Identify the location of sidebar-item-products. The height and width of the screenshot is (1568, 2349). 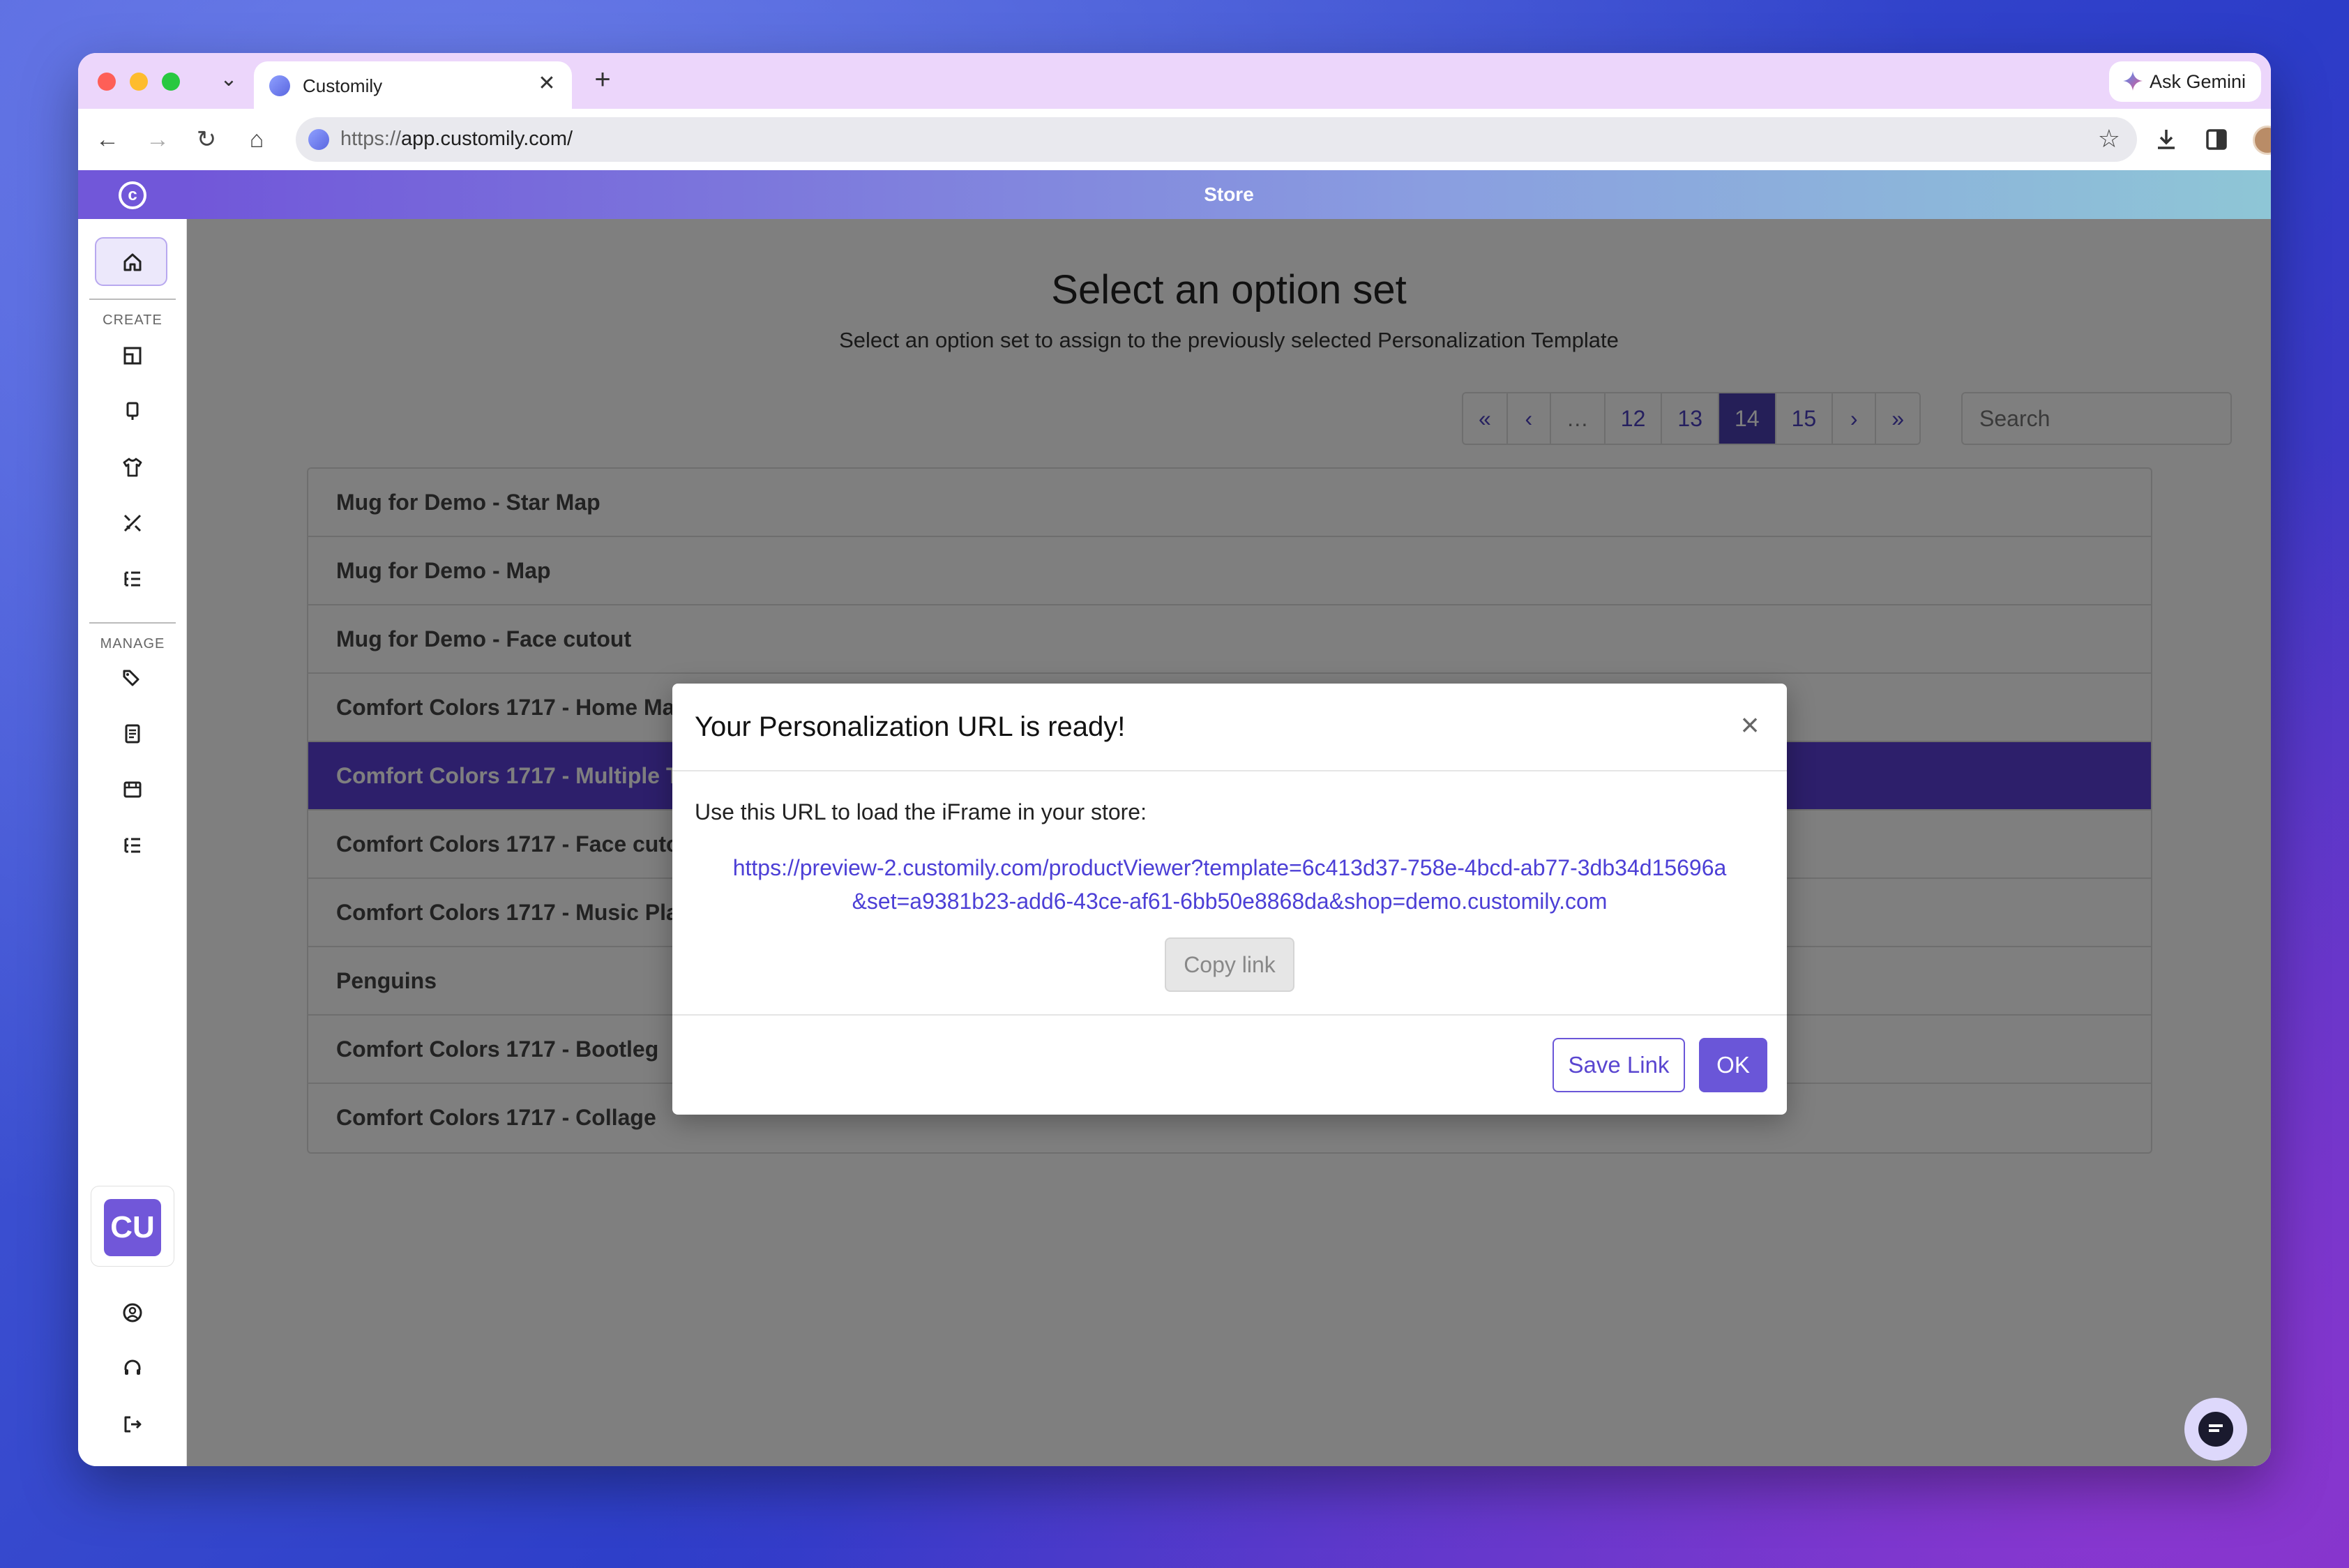
(132, 411).